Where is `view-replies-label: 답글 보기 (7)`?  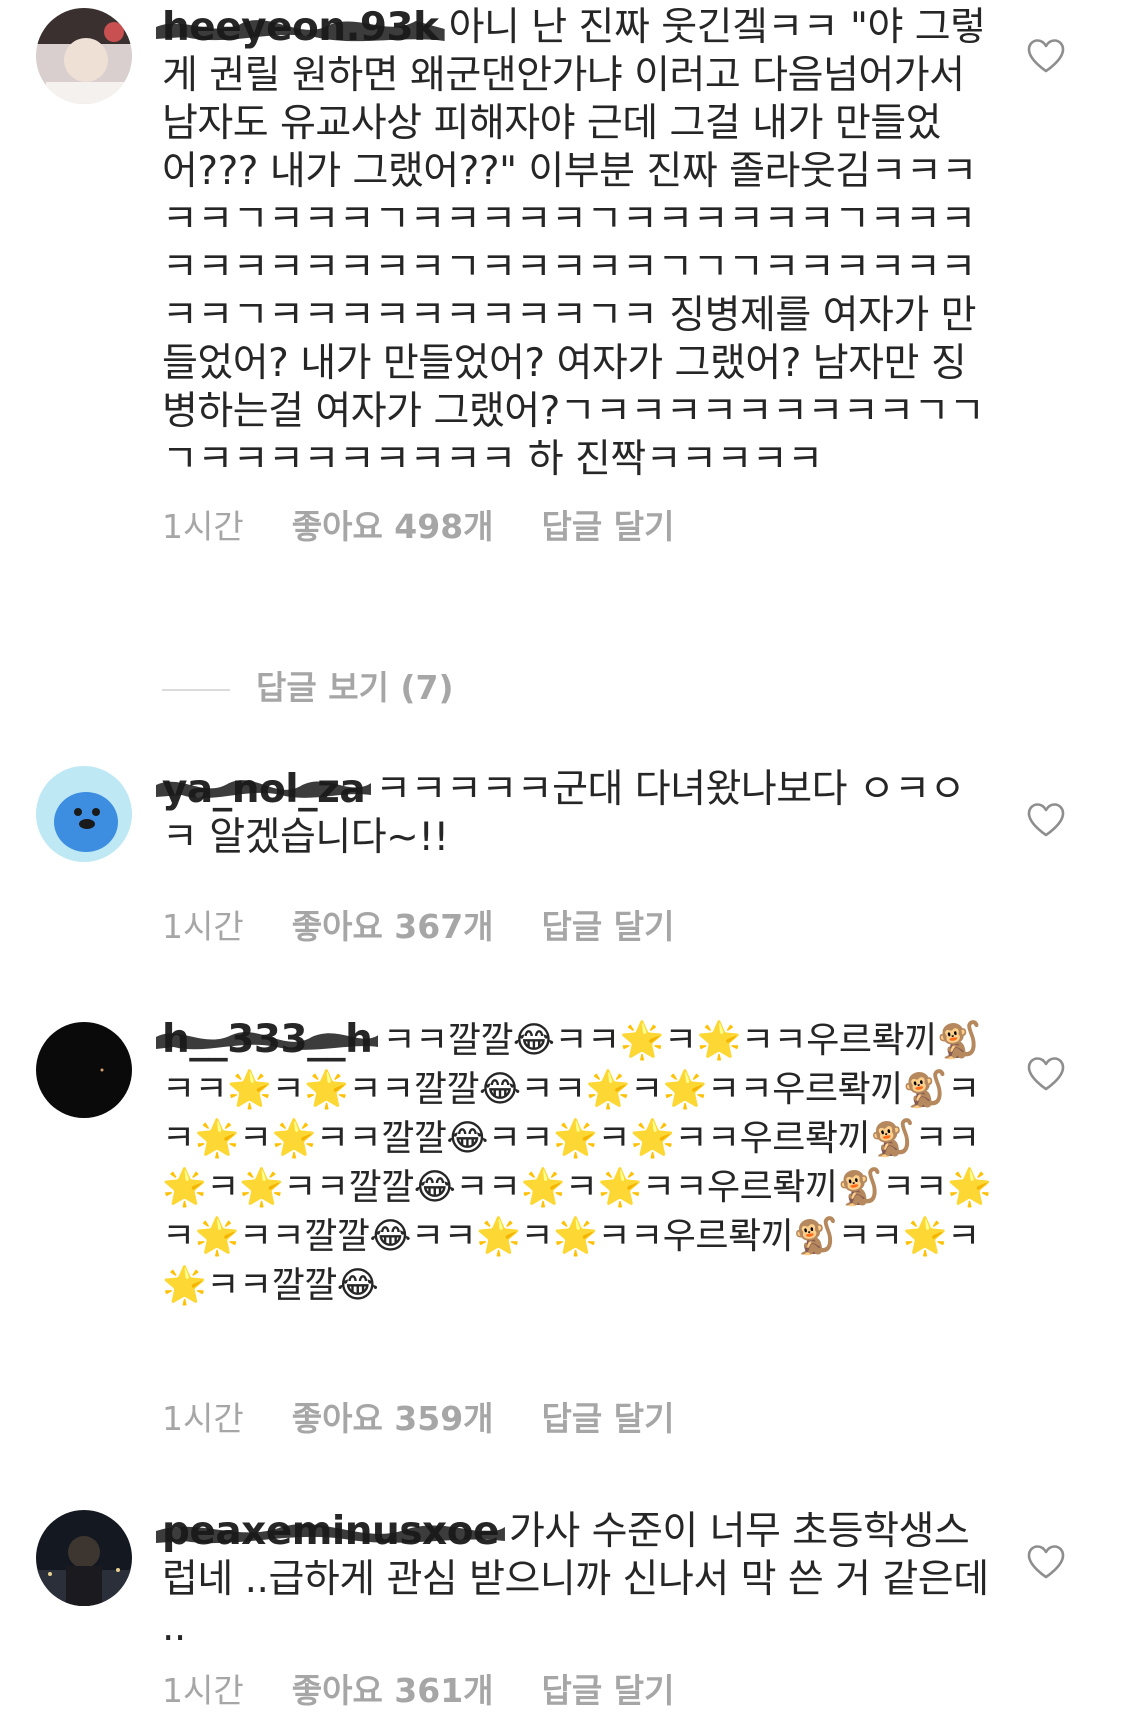 view-replies-label: 답글 보기 (7) is located at coordinates (355, 687).